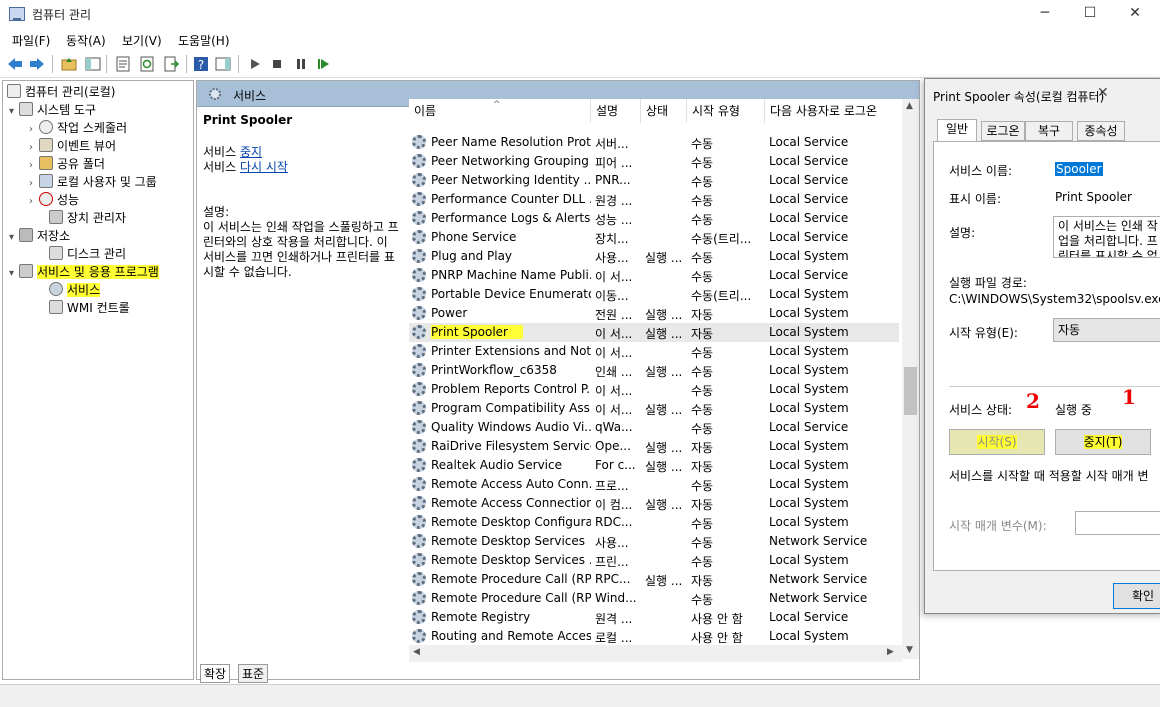 This screenshot has width=1160, height=707. I want to click on tree-item-wmi-control: WMI 컨트롤, so click(84, 308).